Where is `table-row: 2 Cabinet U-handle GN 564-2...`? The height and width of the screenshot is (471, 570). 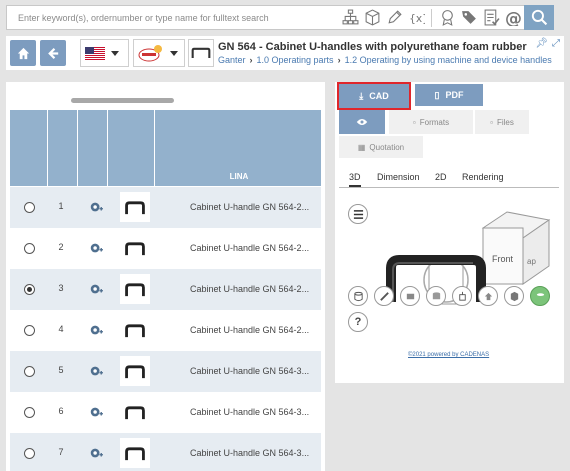
table-row: 2 Cabinet U-handle GN 564-2... is located at coordinates (165, 248).